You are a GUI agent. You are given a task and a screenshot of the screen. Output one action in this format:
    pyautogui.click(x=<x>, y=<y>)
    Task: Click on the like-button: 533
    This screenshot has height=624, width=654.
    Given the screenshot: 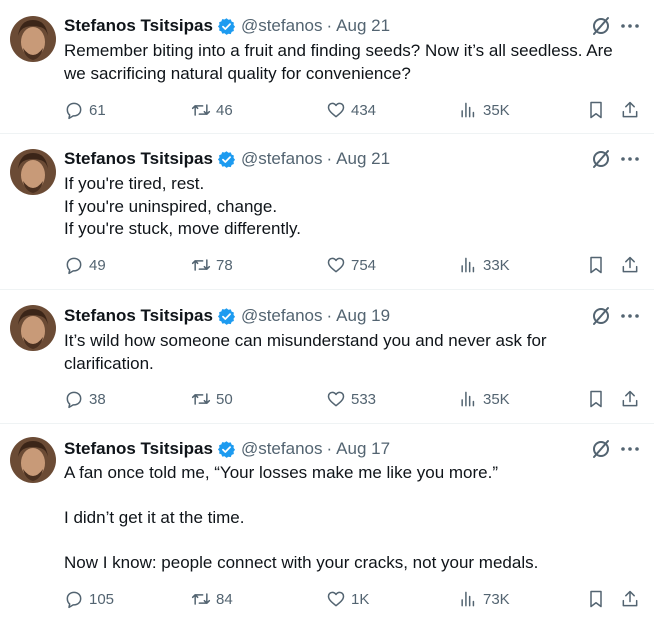 What is the action you would take?
    pyautogui.click(x=351, y=399)
    